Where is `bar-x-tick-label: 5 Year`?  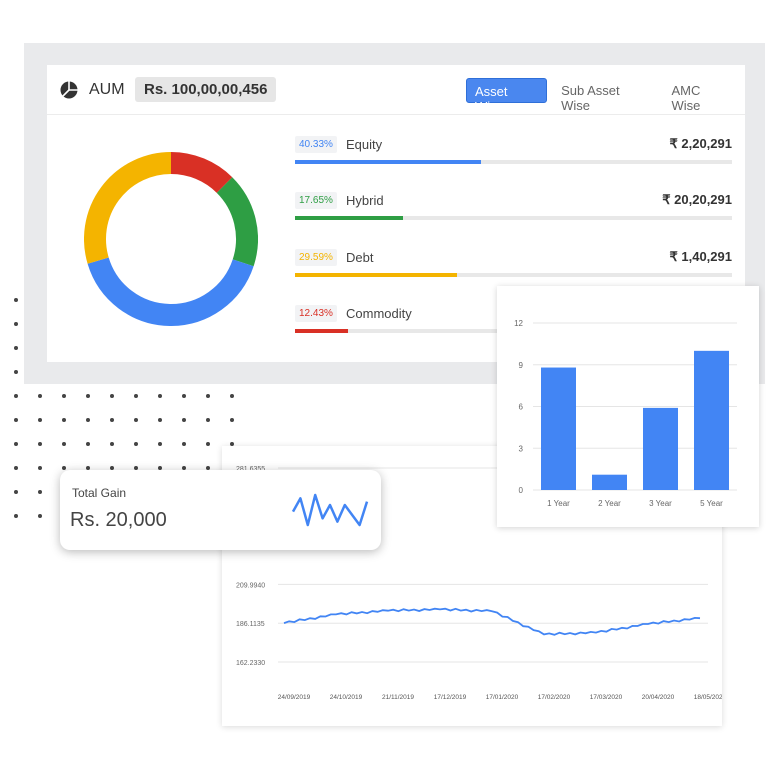
bar-x-tick-label: 5 Year is located at coordinates (711, 503).